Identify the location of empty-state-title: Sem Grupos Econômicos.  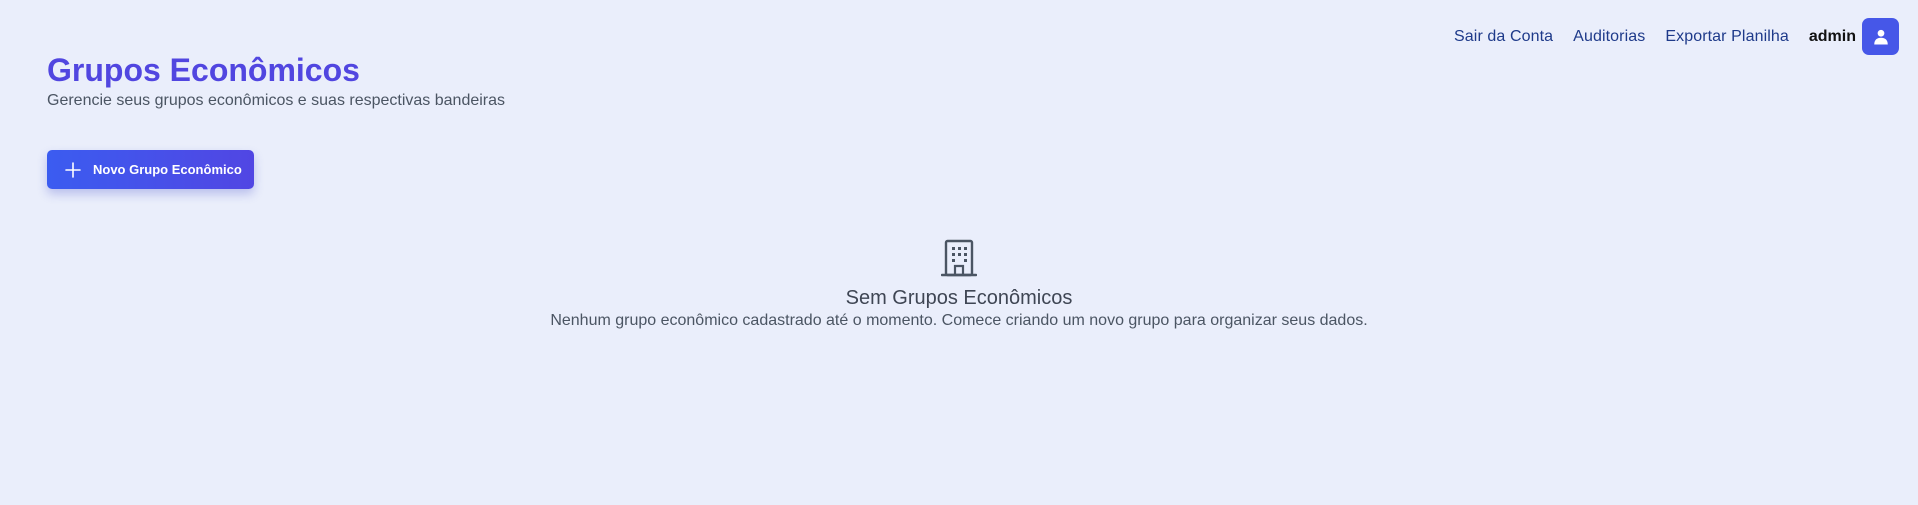
(959, 298).